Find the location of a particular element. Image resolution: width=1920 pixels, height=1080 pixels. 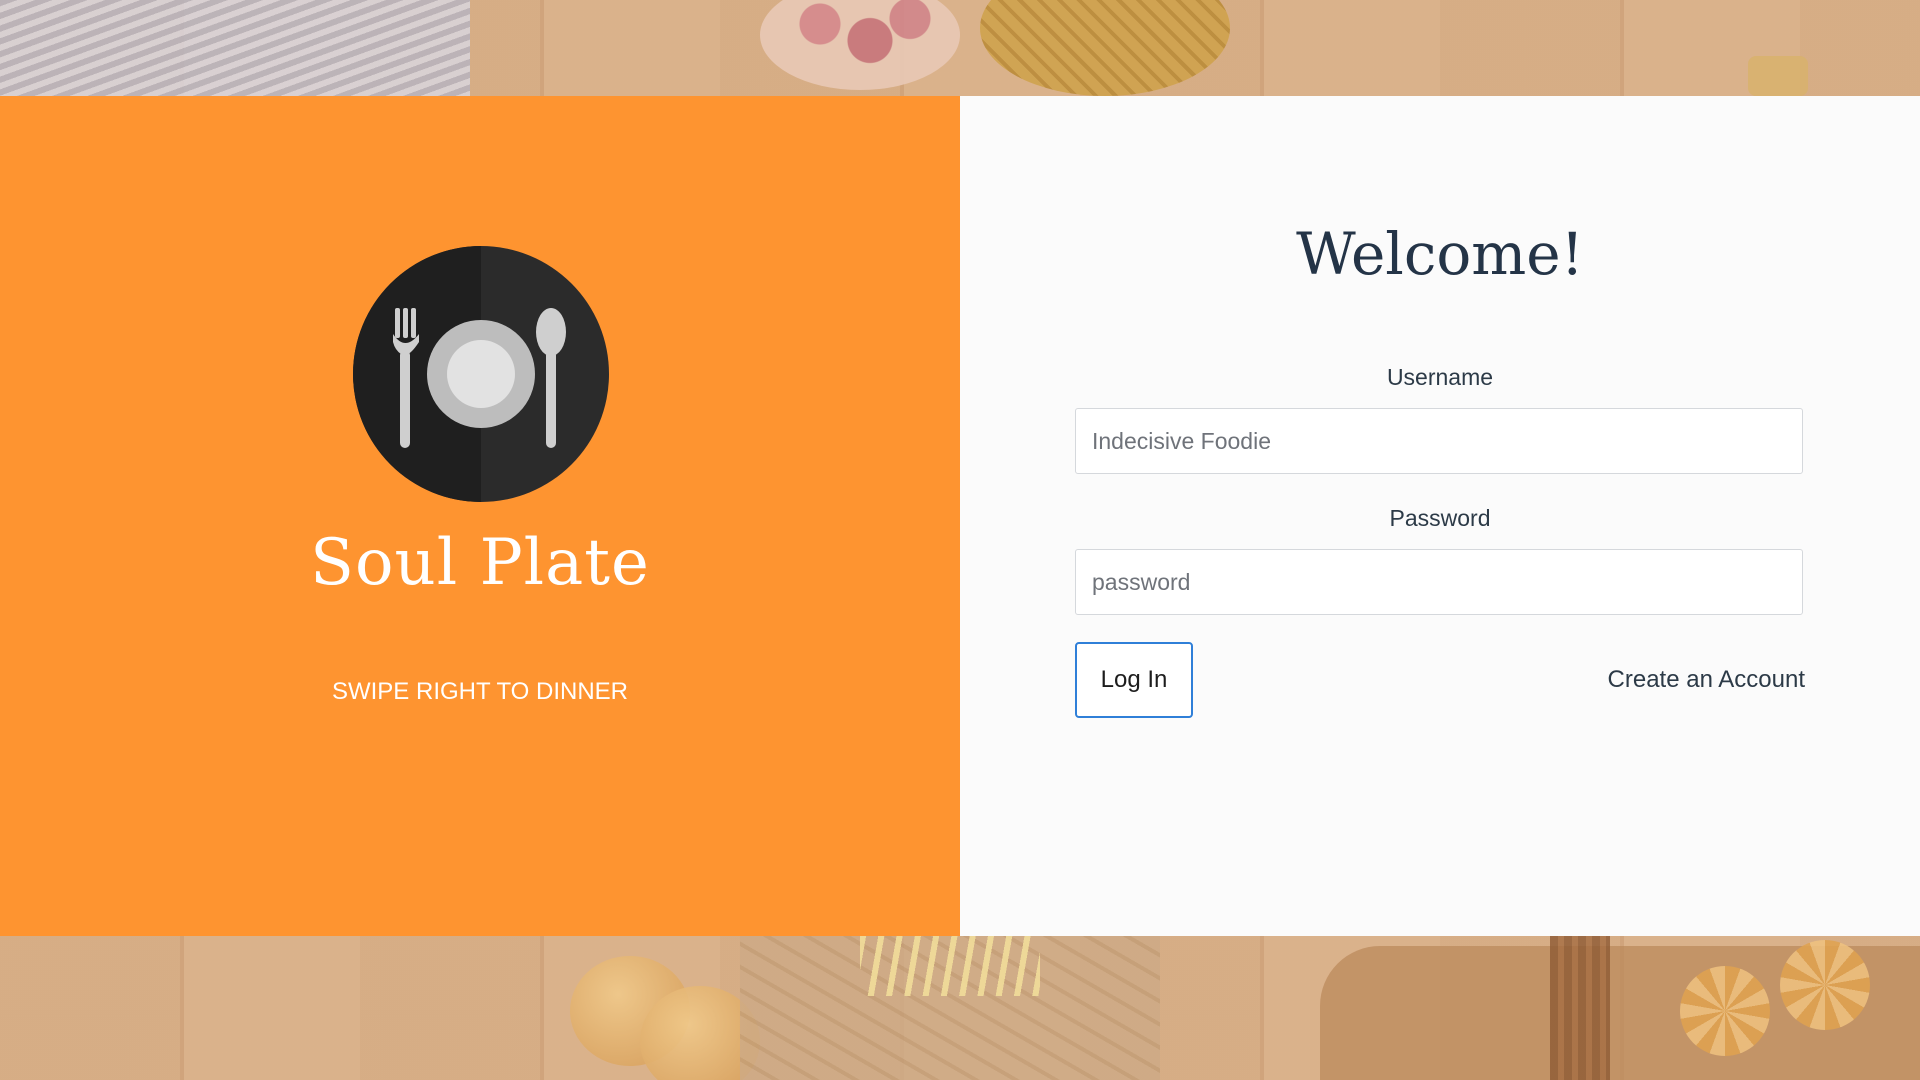

cloth-napkin is located at coordinates (235, 48).